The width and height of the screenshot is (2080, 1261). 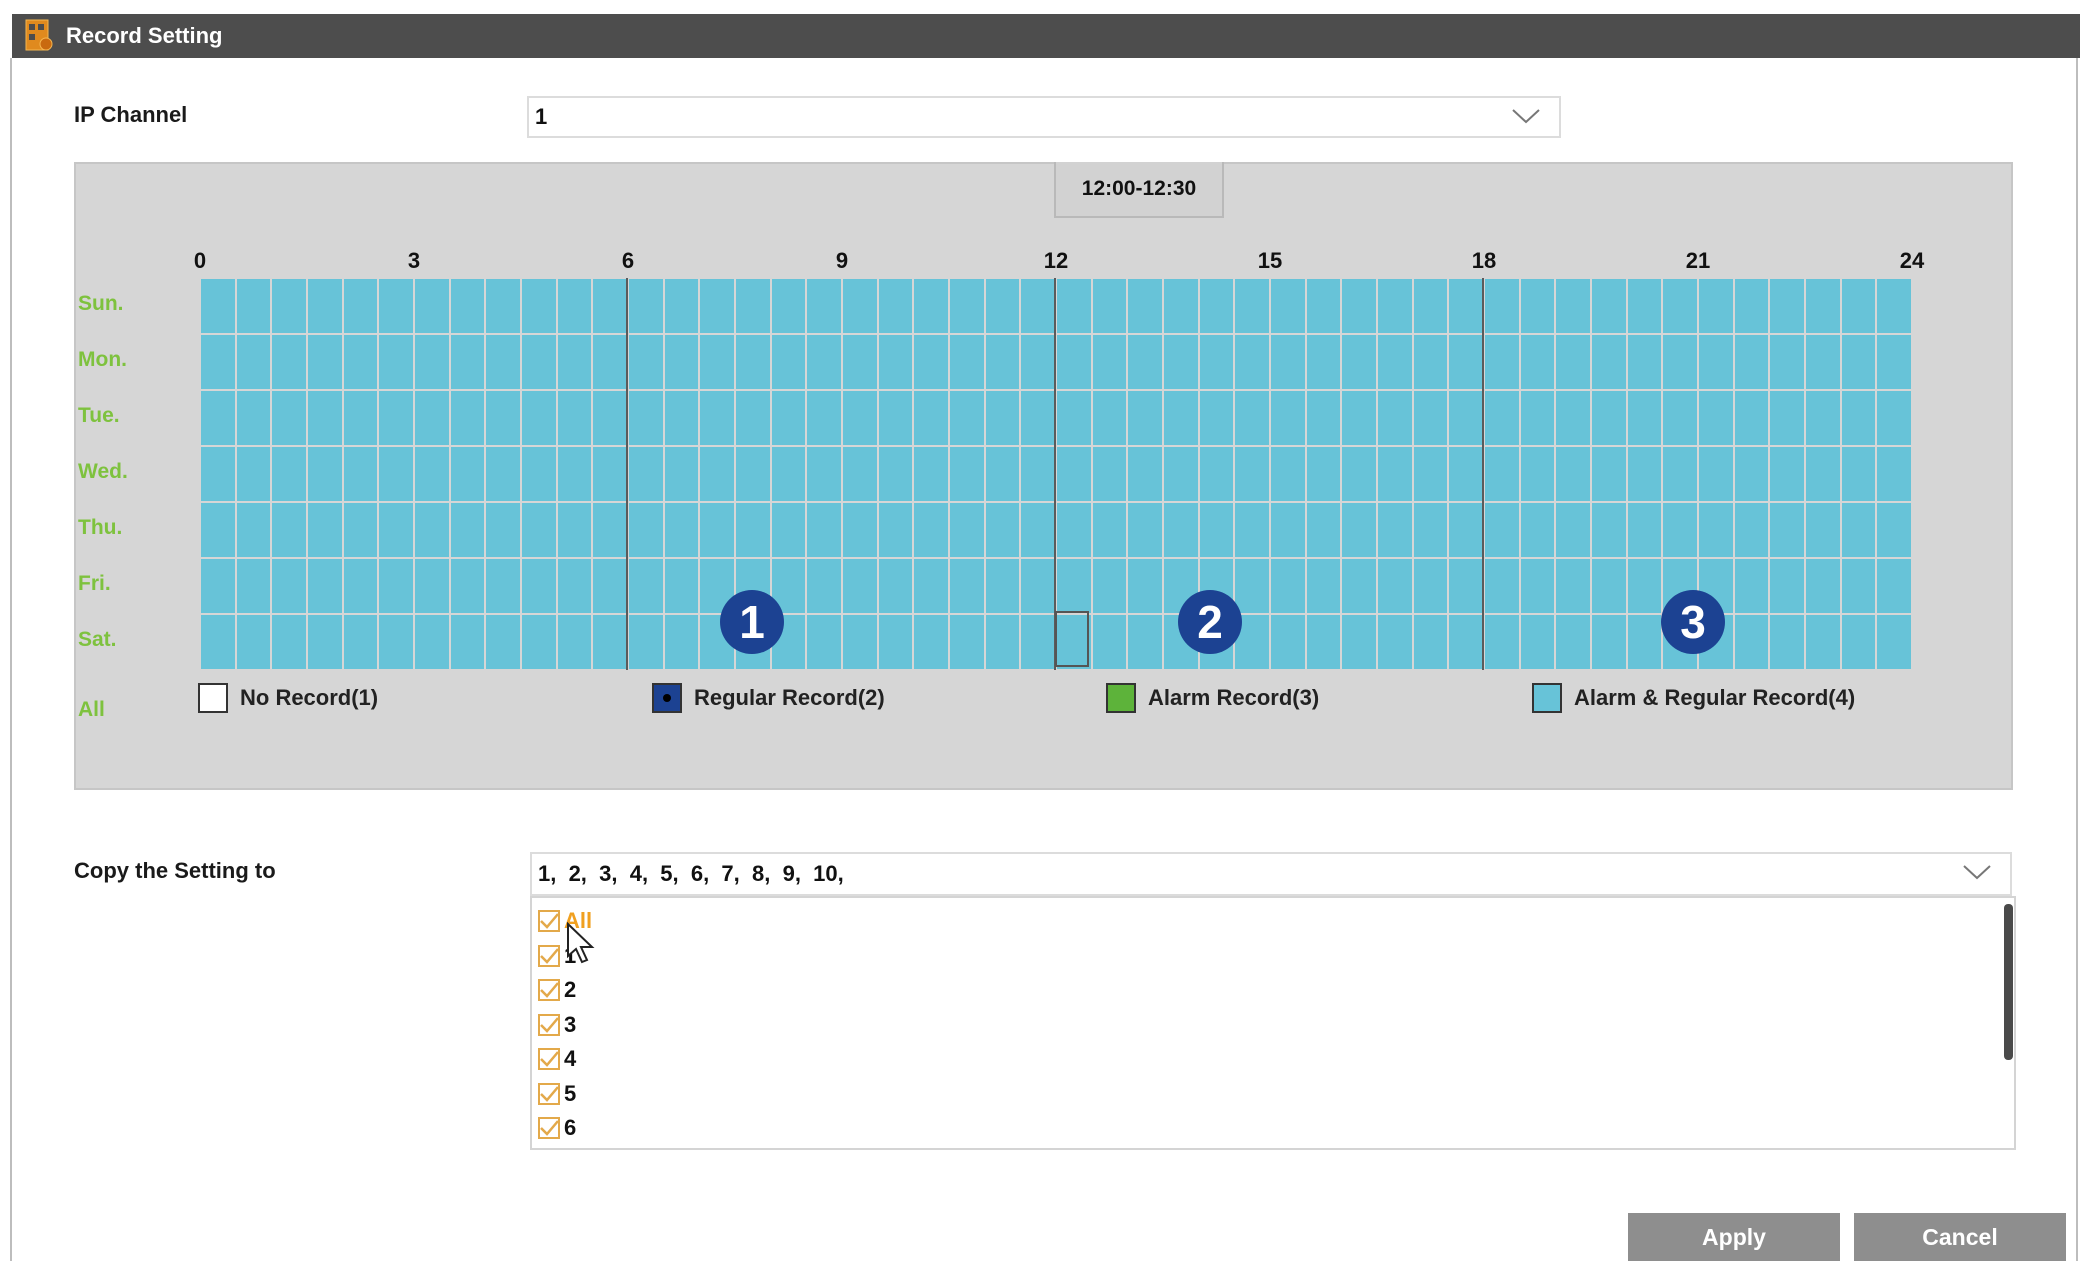 What do you see at coordinates (288, 698) in the screenshot?
I see `legend-no-record: No Record(1)` at bounding box center [288, 698].